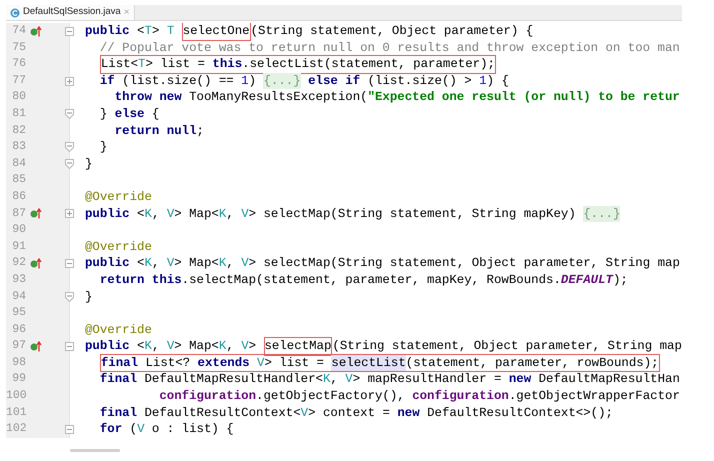 The image size is (714, 461). Describe the element at coordinates (355, 413) in the screenshot. I see `code-text: final DefaultResultContext<V> context = new DefaultResultContext<>();` at that location.